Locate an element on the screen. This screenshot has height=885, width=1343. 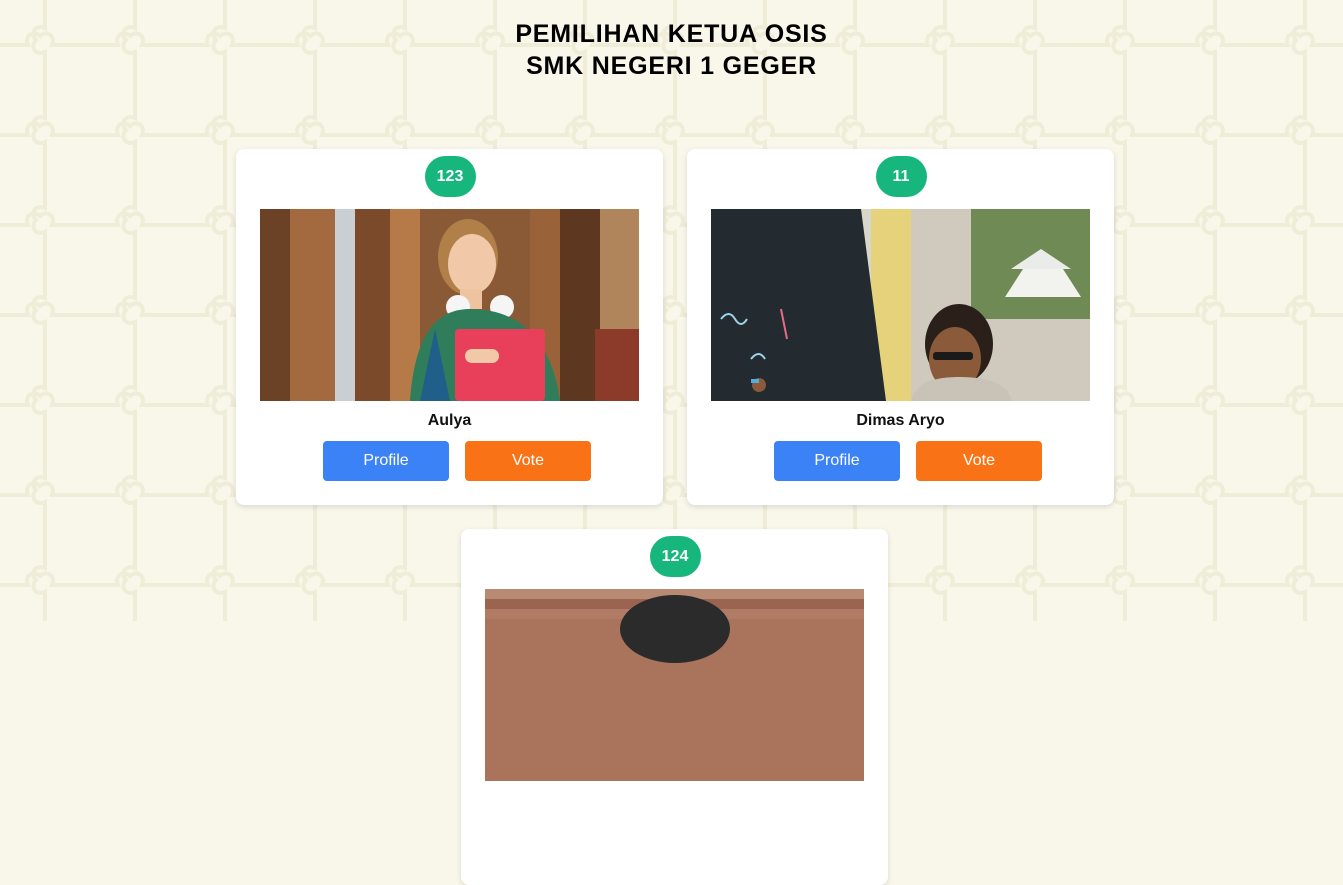
page-title-line2: SMK NEGERI 1 GEGER is located at coordinates (671, 66).